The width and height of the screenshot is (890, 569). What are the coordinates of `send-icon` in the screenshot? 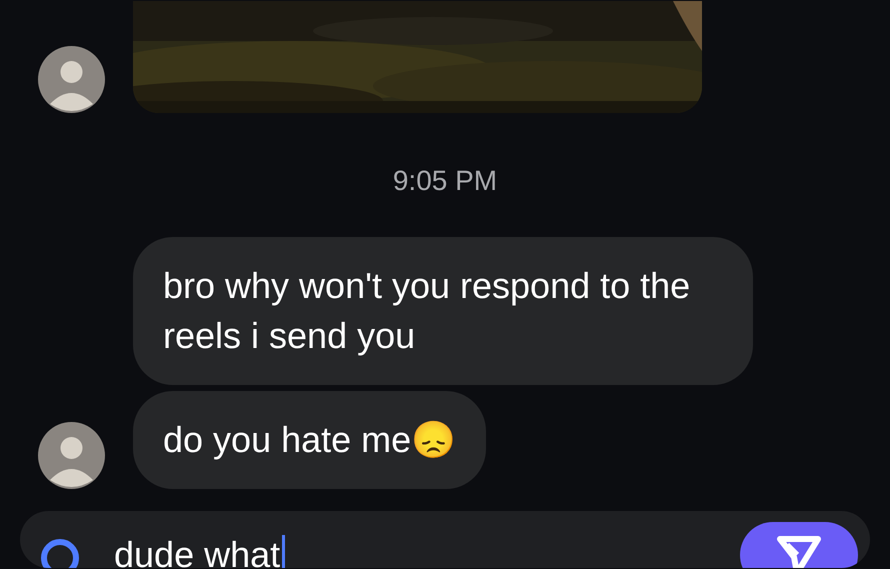 It's located at (799, 551).